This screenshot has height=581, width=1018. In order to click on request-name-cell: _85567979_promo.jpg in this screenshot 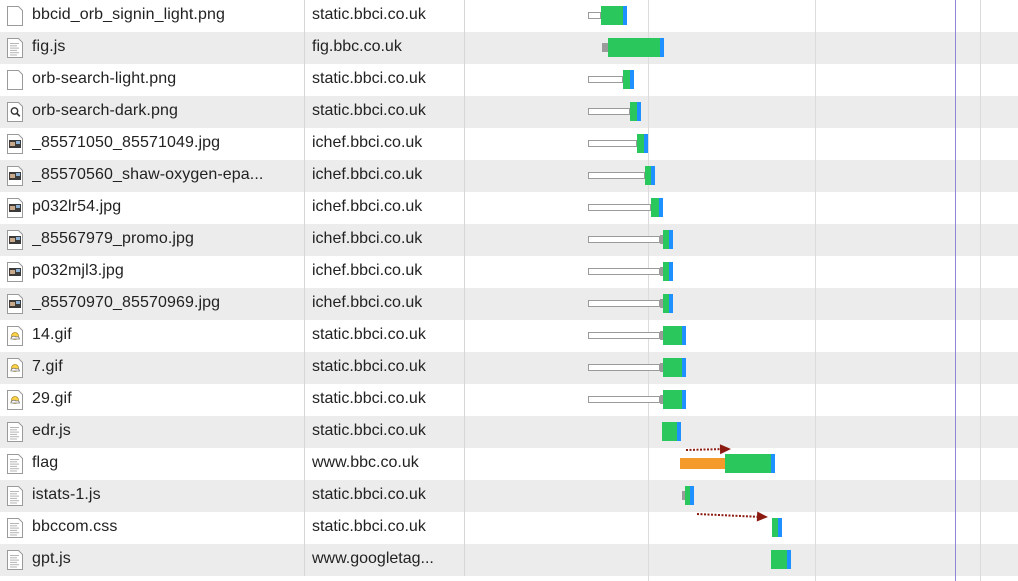, I will do `click(152, 240)`.